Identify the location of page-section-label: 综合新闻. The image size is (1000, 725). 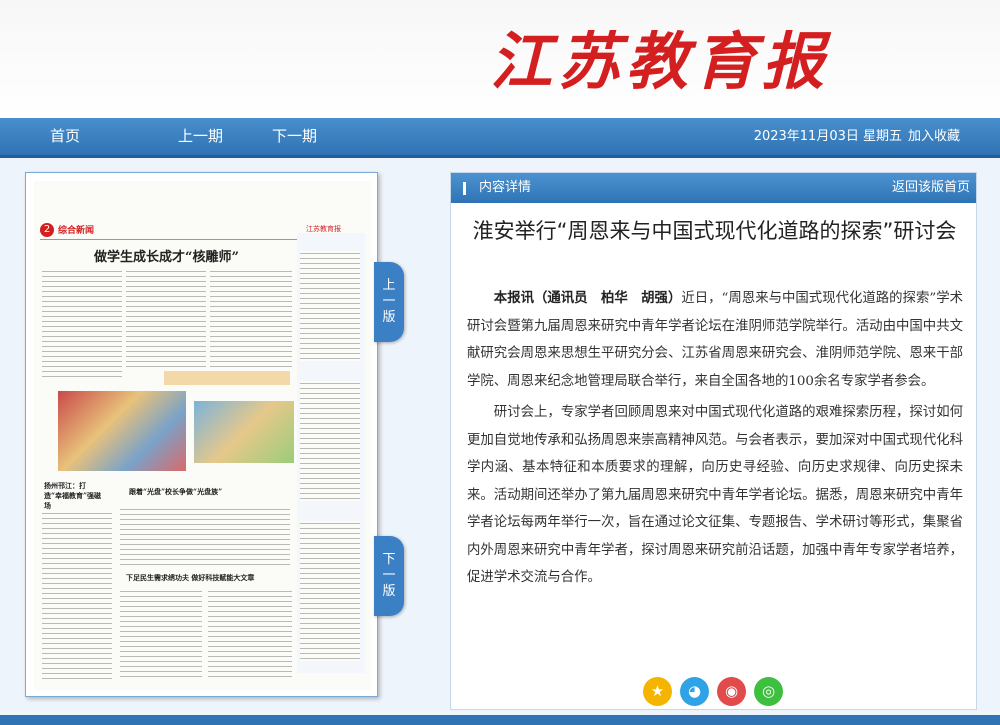
(76, 231).